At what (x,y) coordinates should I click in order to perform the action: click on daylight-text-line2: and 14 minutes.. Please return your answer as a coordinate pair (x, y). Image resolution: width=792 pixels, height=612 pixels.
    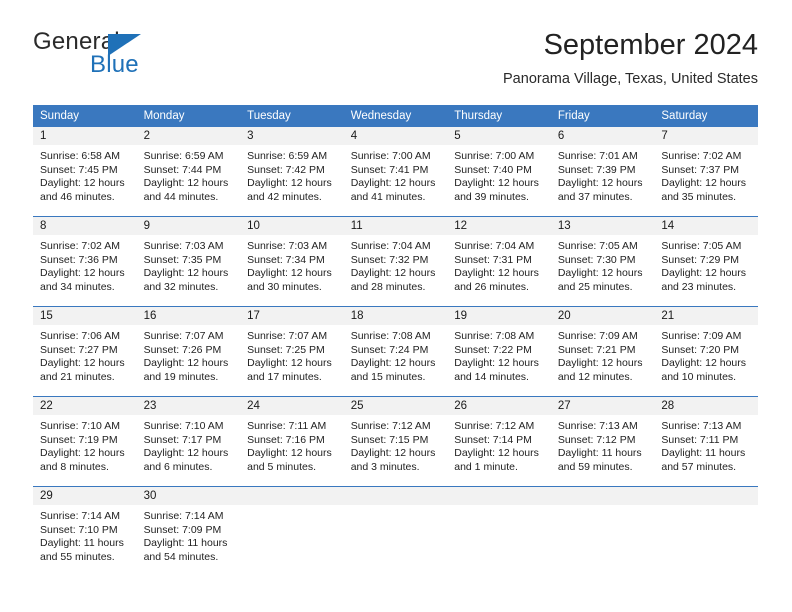
    Looking at the image, I should click on (491, 376).